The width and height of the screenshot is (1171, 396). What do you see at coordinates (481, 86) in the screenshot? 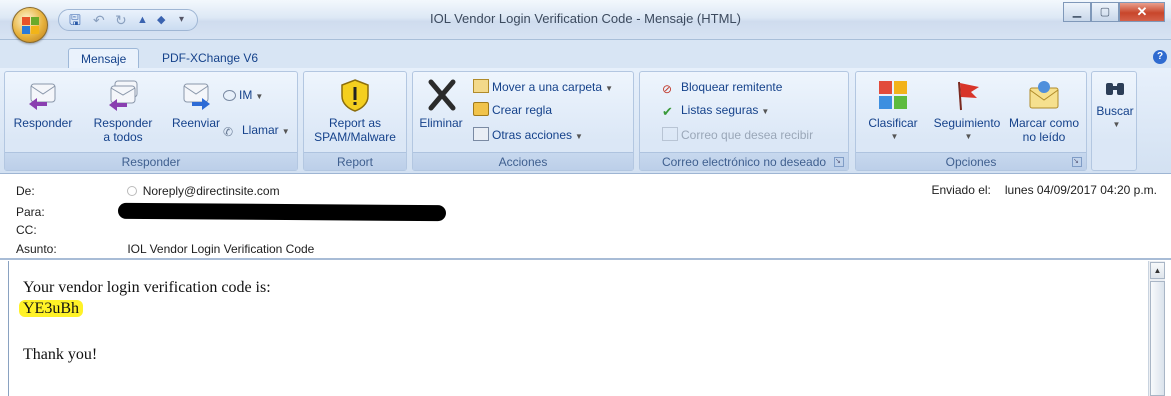
I see `move-folder-icon` at bounding box center [481, 86].